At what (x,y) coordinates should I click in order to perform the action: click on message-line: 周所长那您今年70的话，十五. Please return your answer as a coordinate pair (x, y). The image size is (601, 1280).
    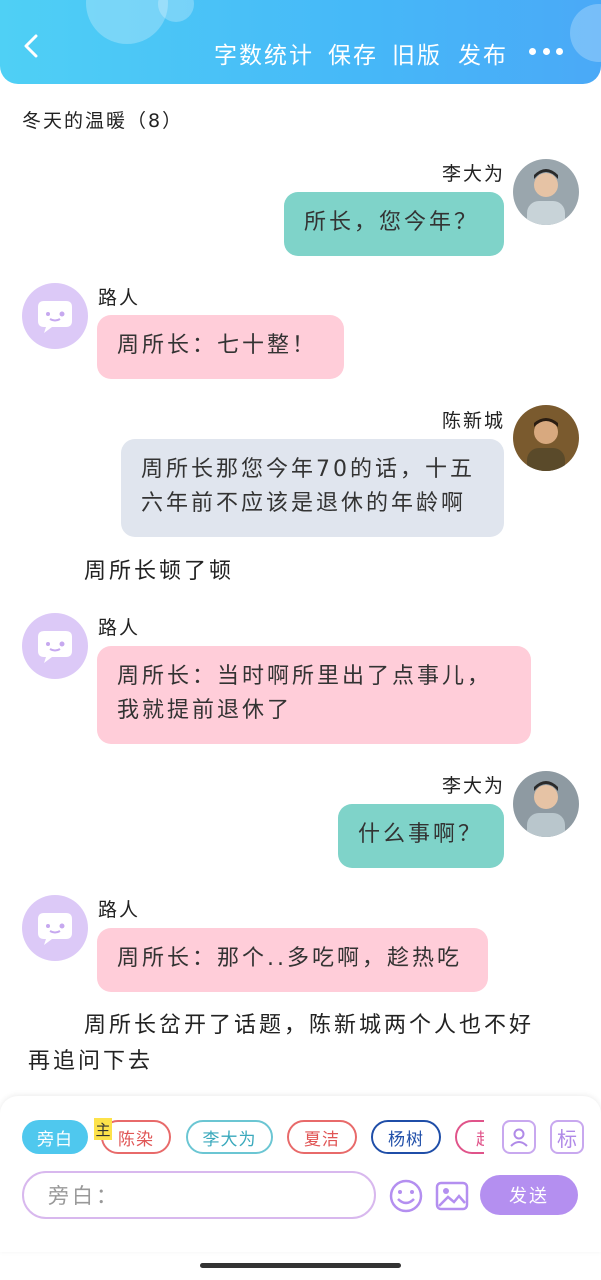
    Looking at the image, I should click on (308, 469).